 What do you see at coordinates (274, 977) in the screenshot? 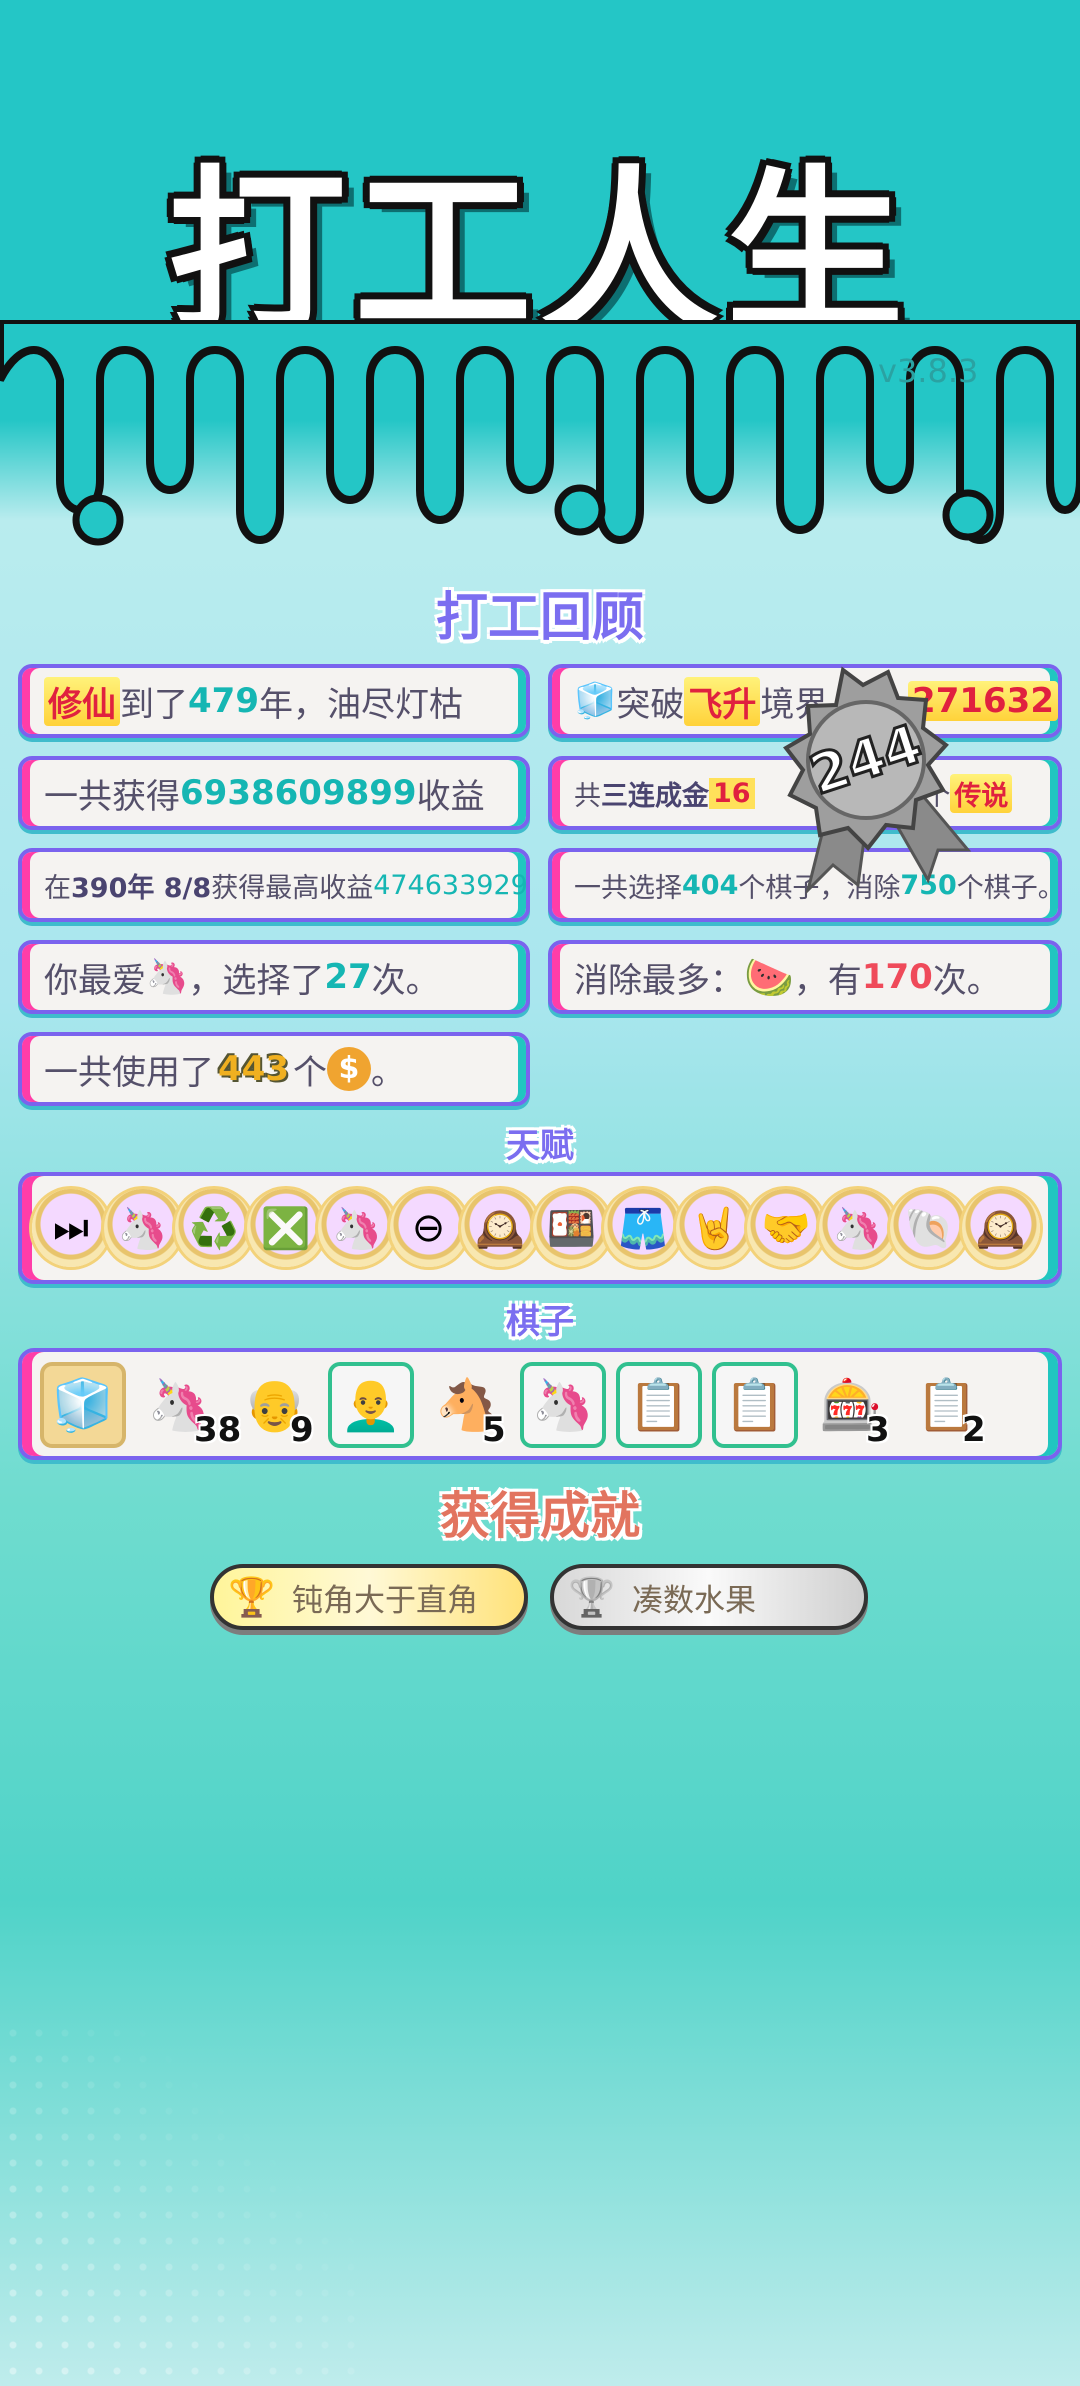
I see `favorite-card: 你最爱 🦄 ，选择了 27 次。` at bounding box center [274, 977].